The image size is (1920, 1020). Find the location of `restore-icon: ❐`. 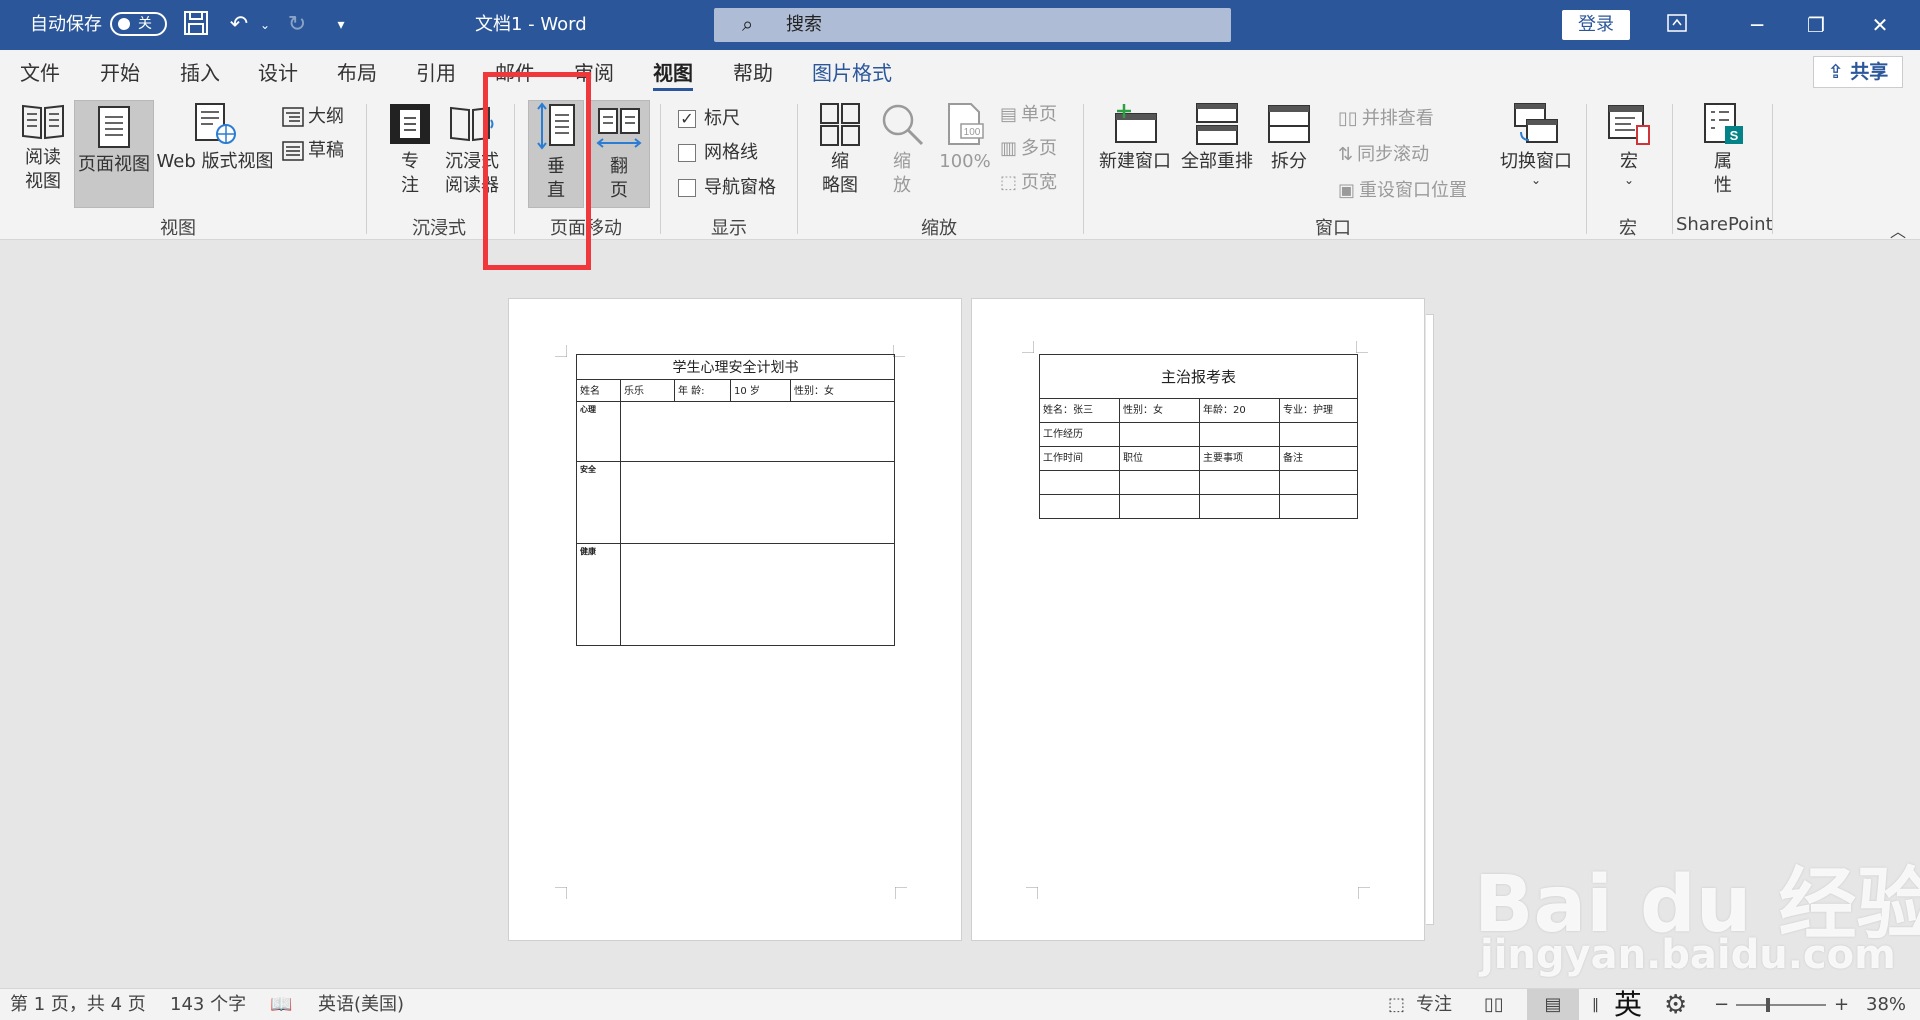

restore-icon: ❐ is located at coordinates (1816, 25).